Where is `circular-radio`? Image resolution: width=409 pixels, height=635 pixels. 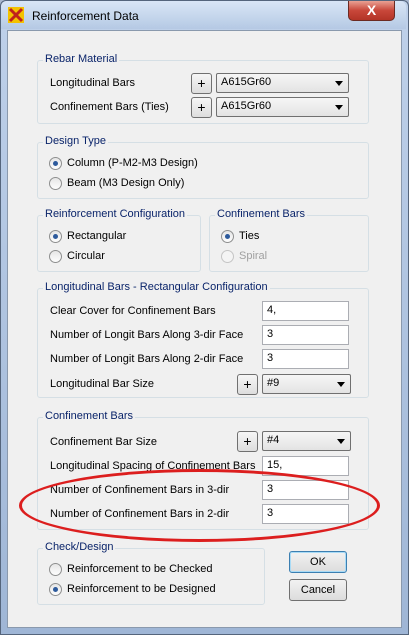
circular-radio is located at coordinates (55, 256).